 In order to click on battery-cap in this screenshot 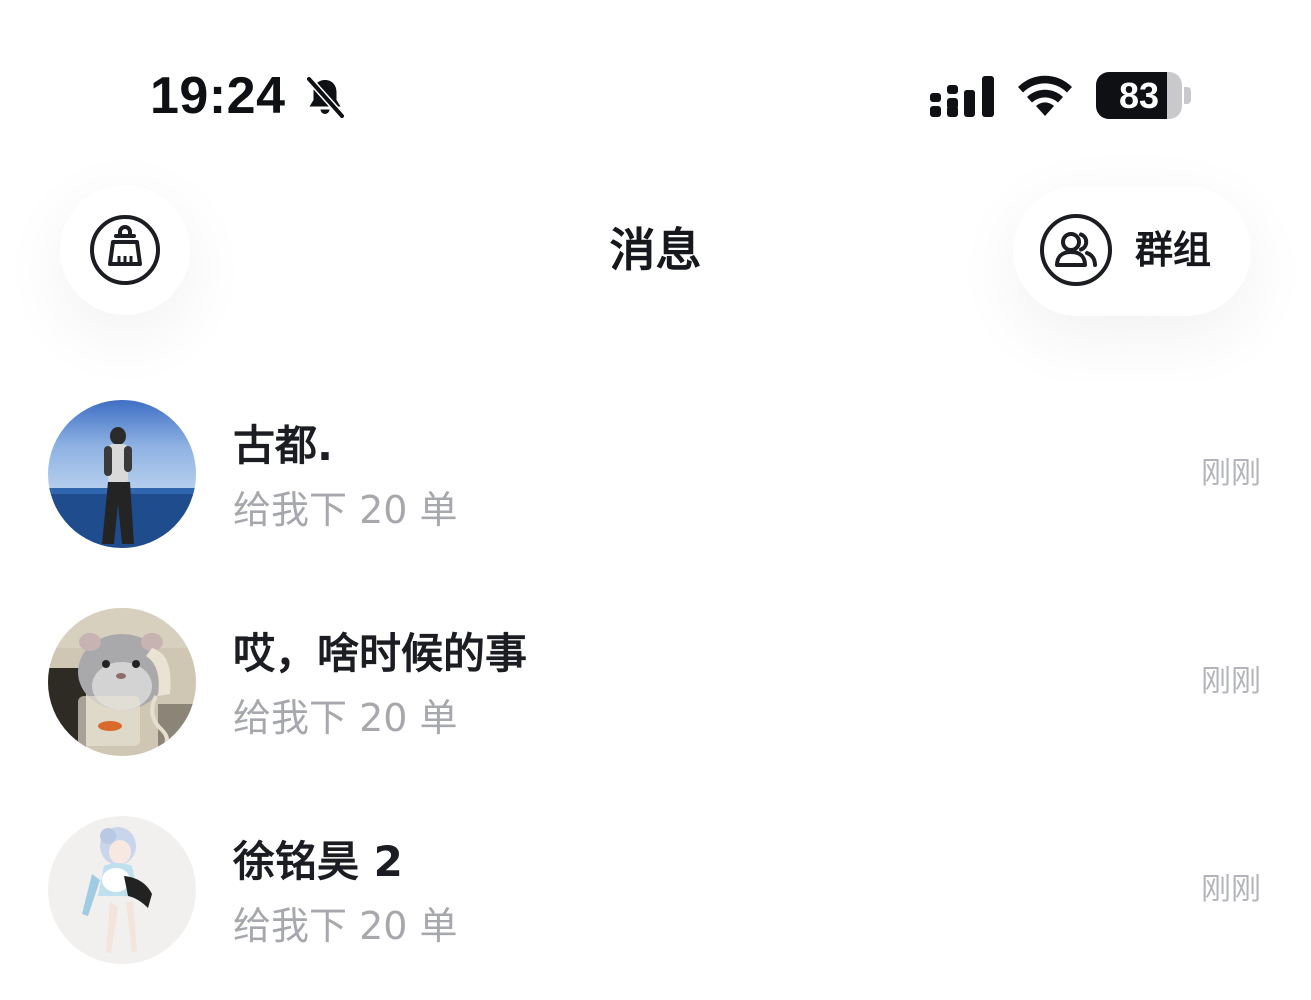, I will do `click(1187, 95)`.